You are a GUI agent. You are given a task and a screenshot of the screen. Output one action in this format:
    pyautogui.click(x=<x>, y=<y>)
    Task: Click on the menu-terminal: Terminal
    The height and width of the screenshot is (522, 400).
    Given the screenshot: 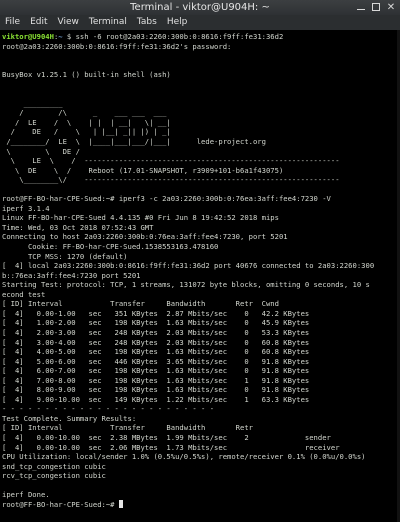 What is the action you would take?
    pyautogui.click(x=108, y=22)
    